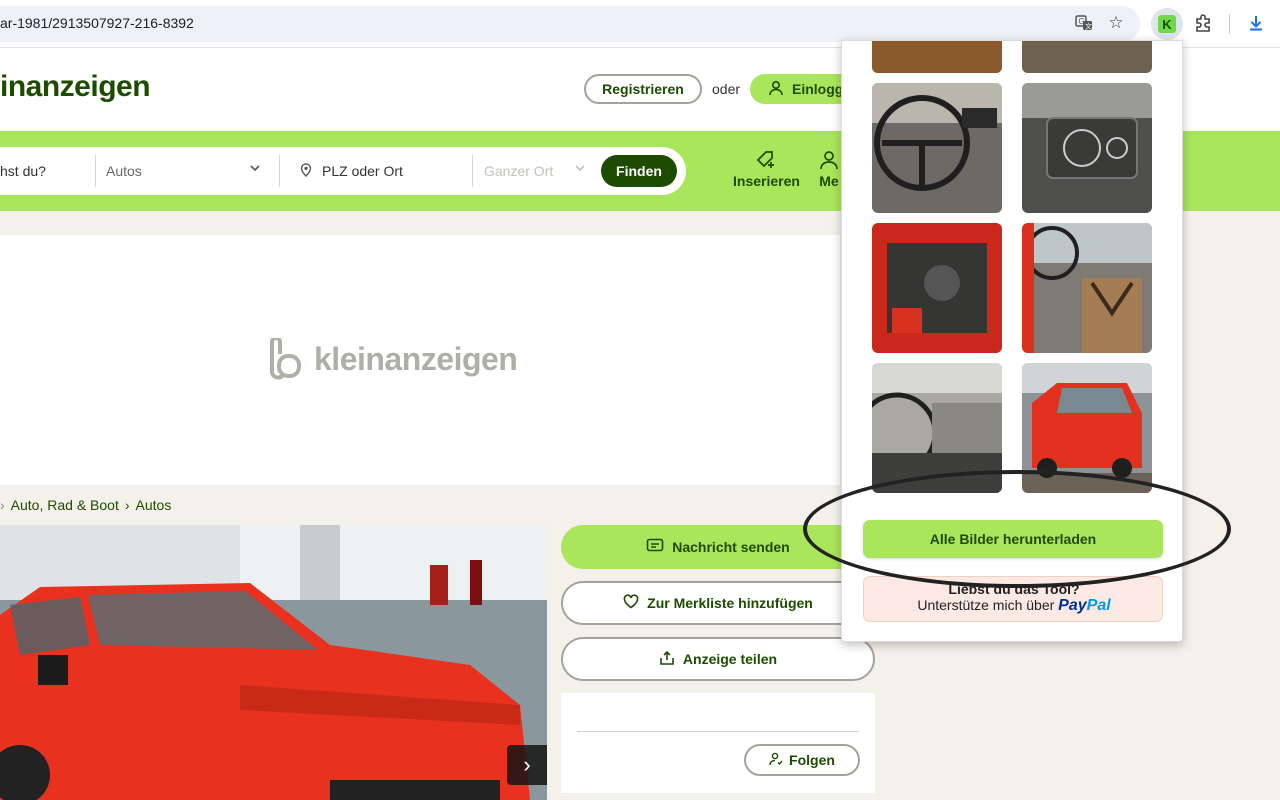 The image size is (1280, 800). What do you see at coordinates (655, 547) in the screenshot?
I see `message-icon` at bounding box center [655, 547].